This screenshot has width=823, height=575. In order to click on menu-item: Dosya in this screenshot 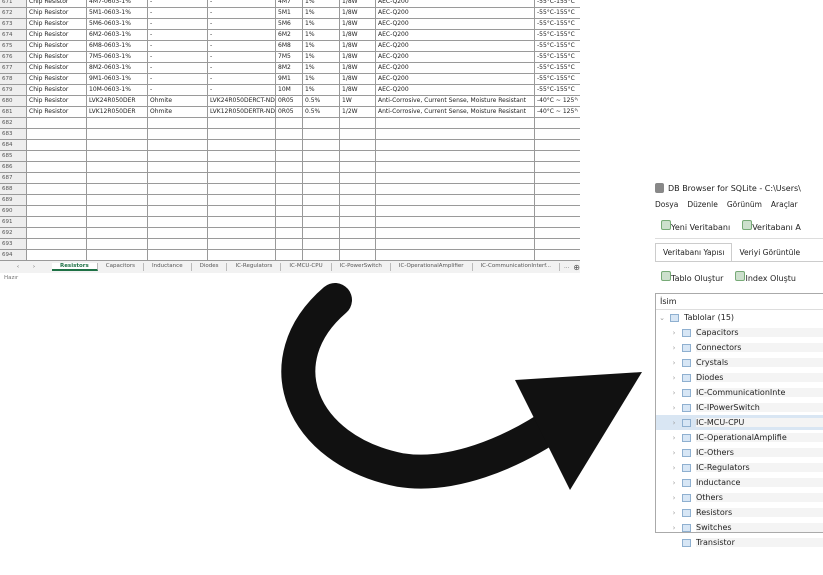, I will do `click(666, 204)`.